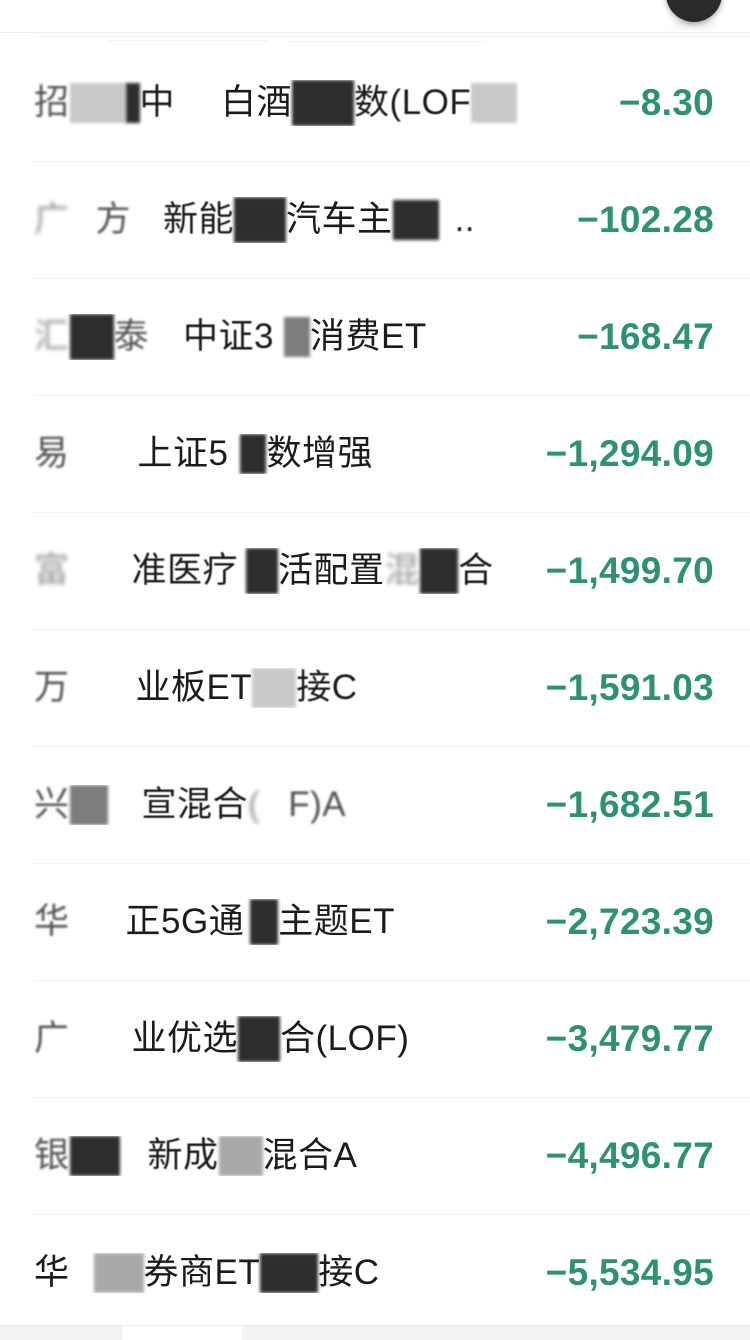 The image size is (750, 1340). I want to click on fund-name: 汇 泰 中证3 消费ET, so click(288, 336).